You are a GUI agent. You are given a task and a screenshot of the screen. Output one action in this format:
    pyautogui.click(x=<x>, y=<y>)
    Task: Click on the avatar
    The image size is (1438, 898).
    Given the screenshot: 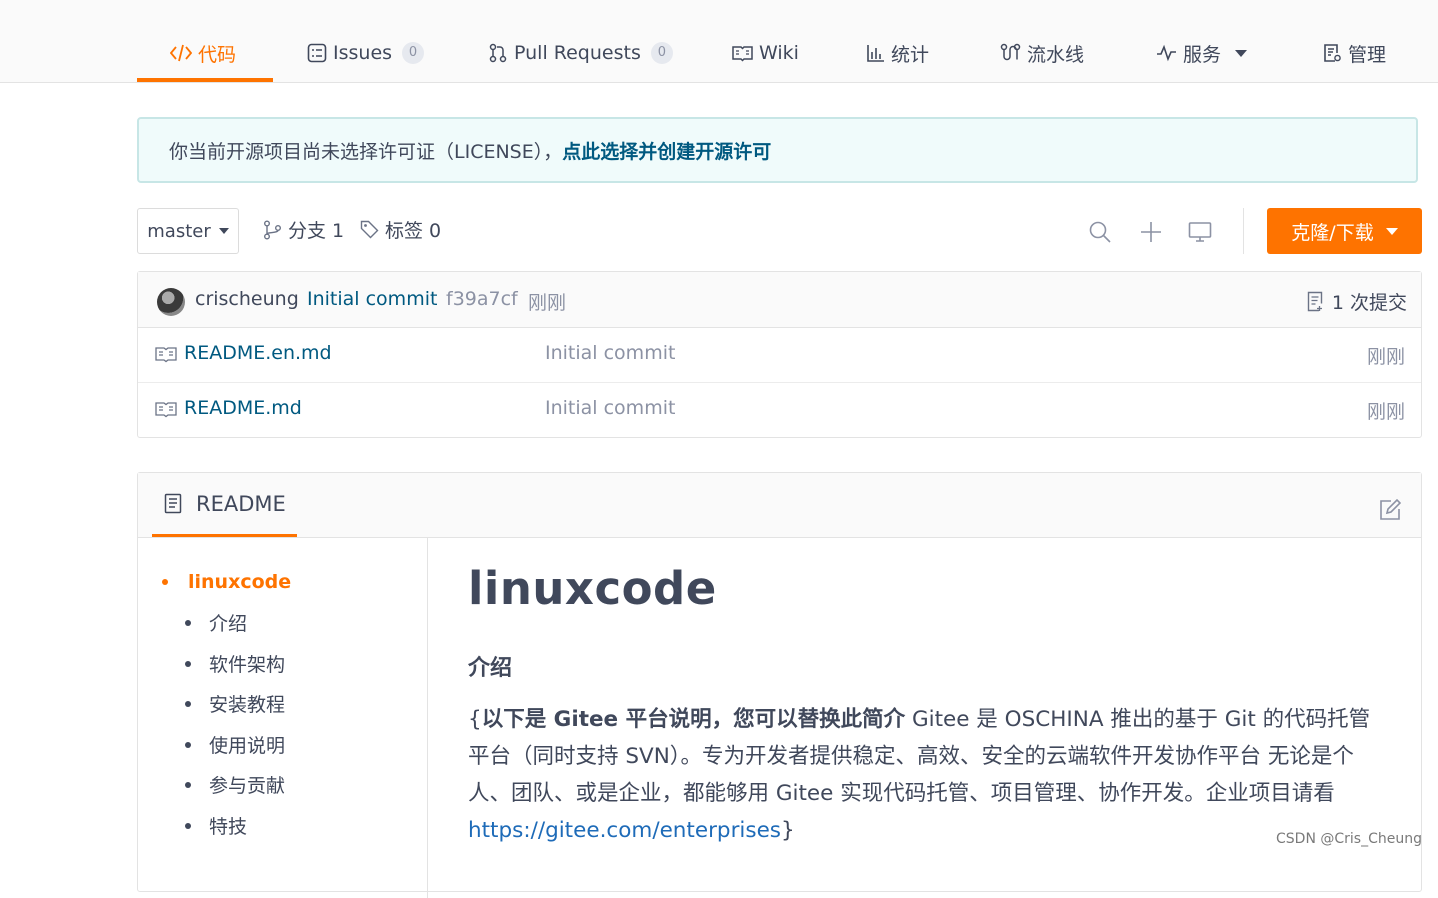 What is the action you would take?
    pyautogui.click(x=171, y=302)
    